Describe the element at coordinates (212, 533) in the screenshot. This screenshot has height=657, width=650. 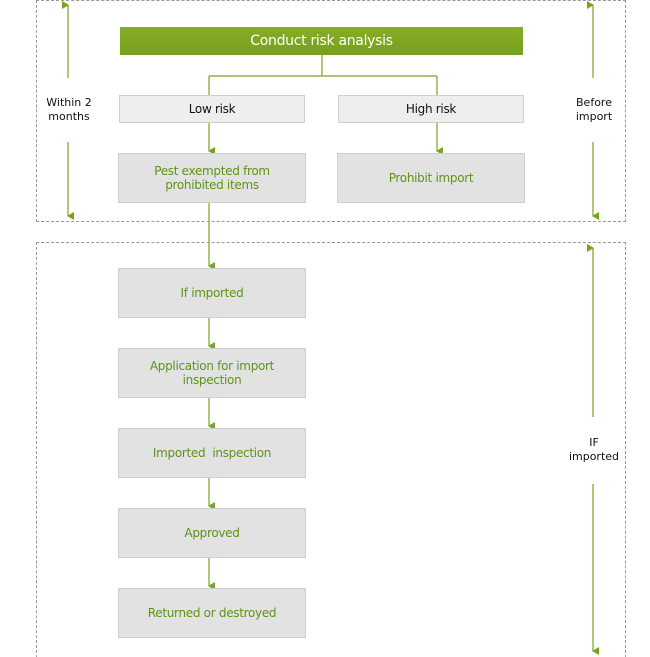
I see `step-approved: Approved` at that location.